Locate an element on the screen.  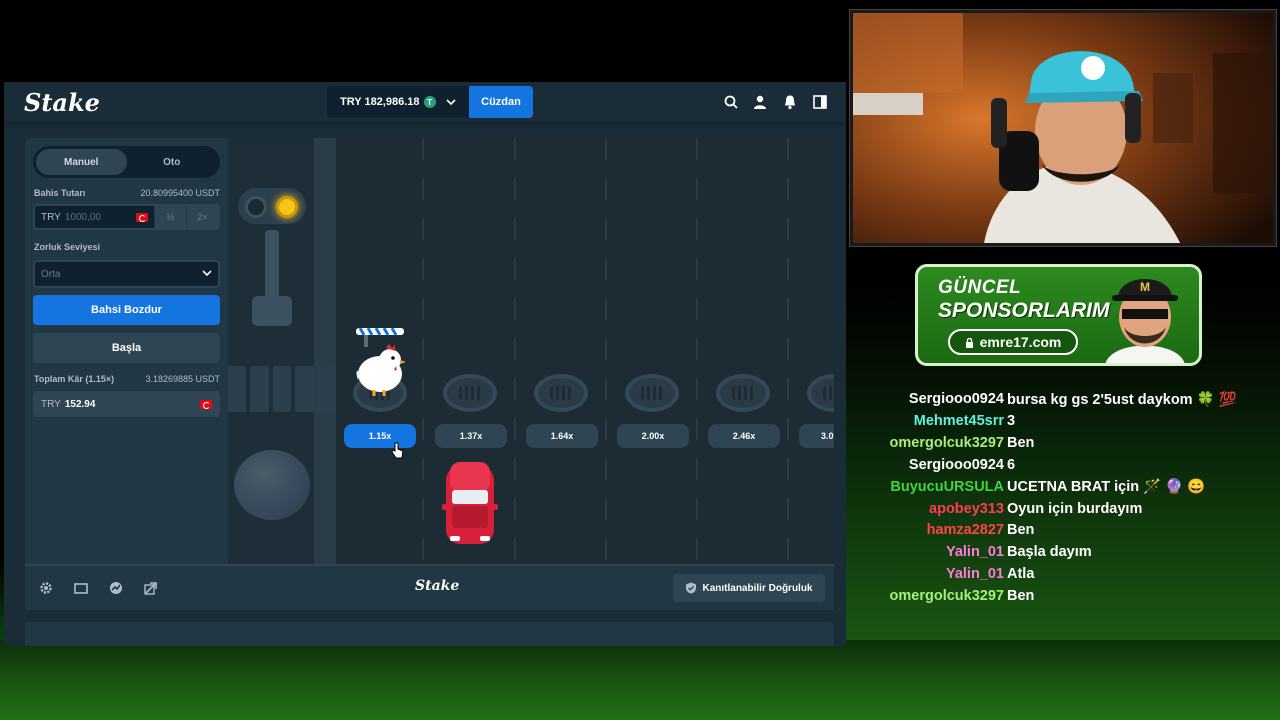
balance-selector: TRY 182,986.18 T is located at coordinates (398, 102).